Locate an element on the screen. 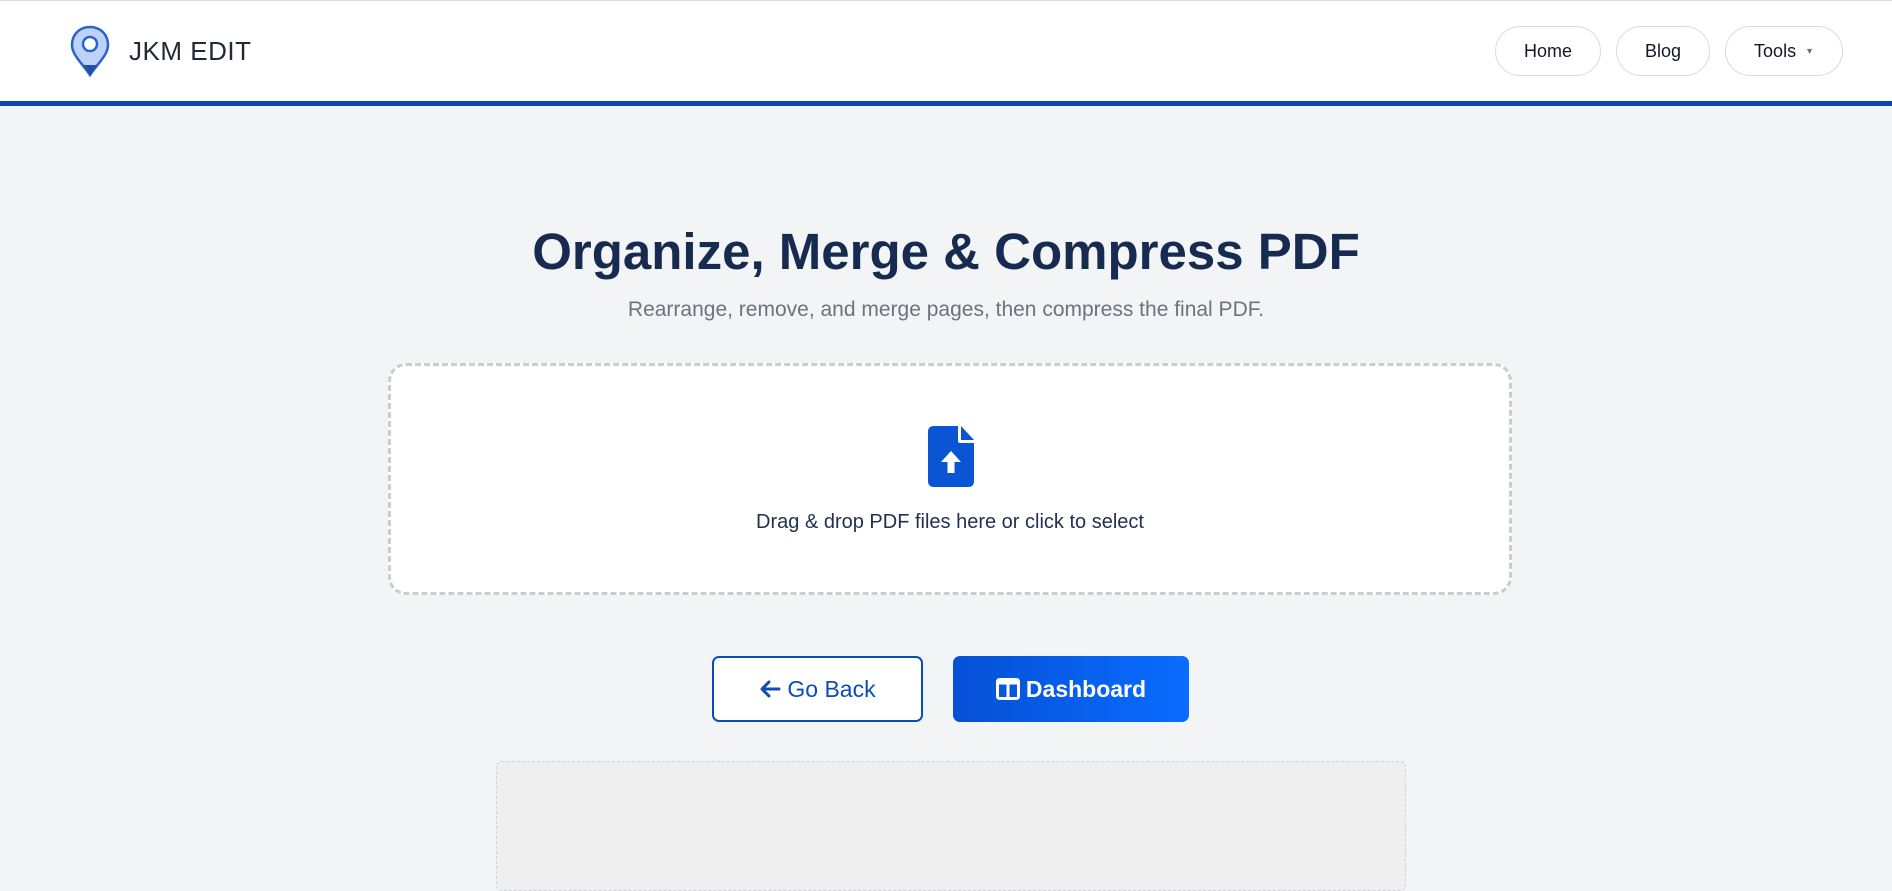 The height and width of the screenshot is (891, 1892). nav-tools-dropdown: Tools ▼ is located at coordinates (1784, 51).